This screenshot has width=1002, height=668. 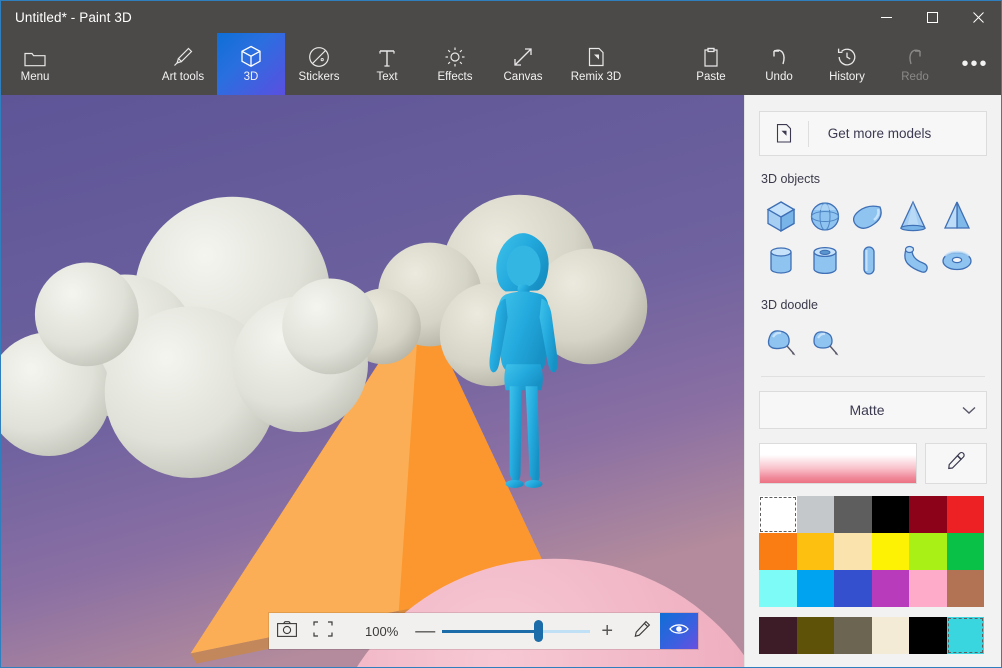 I want to click on swatch-black, so click(x=890, y=514).